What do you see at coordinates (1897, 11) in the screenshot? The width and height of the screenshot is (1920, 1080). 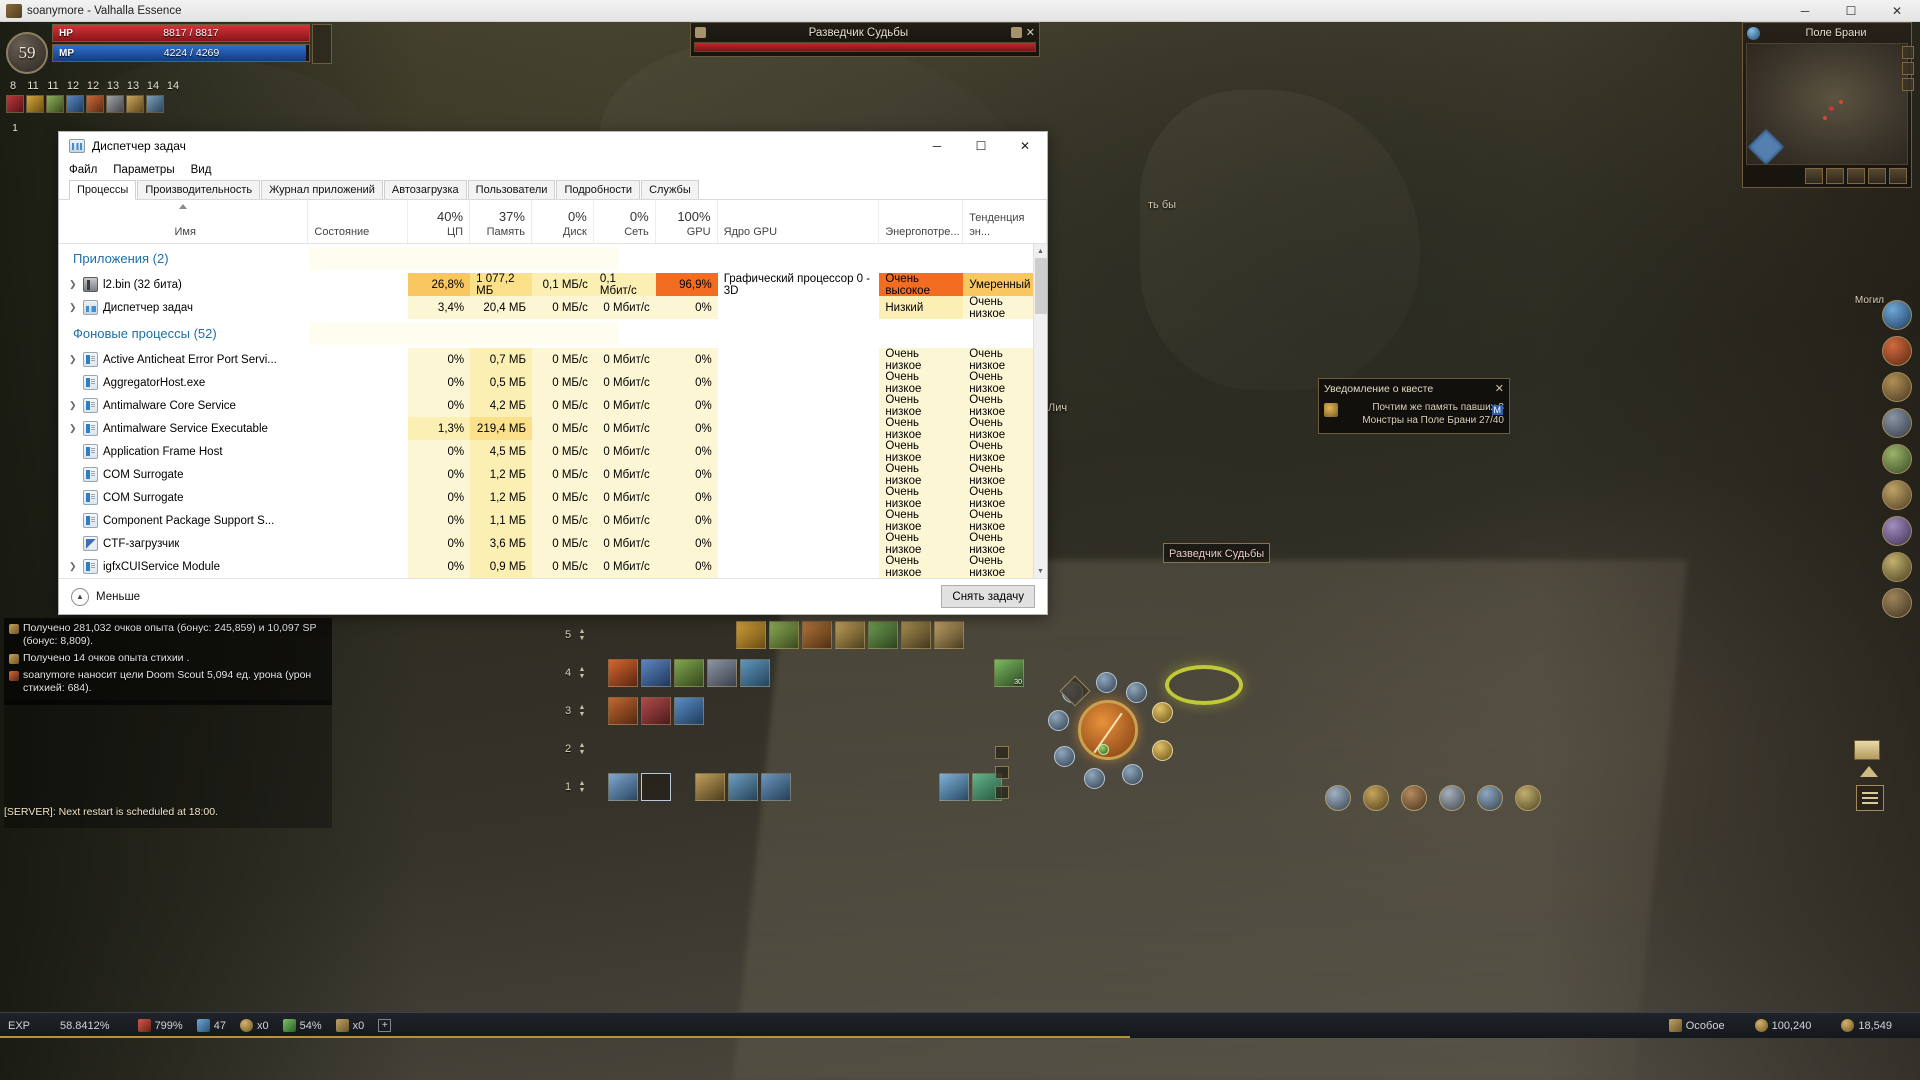 I see `game-close-button: ✕` at bounding box center [1897, 11].